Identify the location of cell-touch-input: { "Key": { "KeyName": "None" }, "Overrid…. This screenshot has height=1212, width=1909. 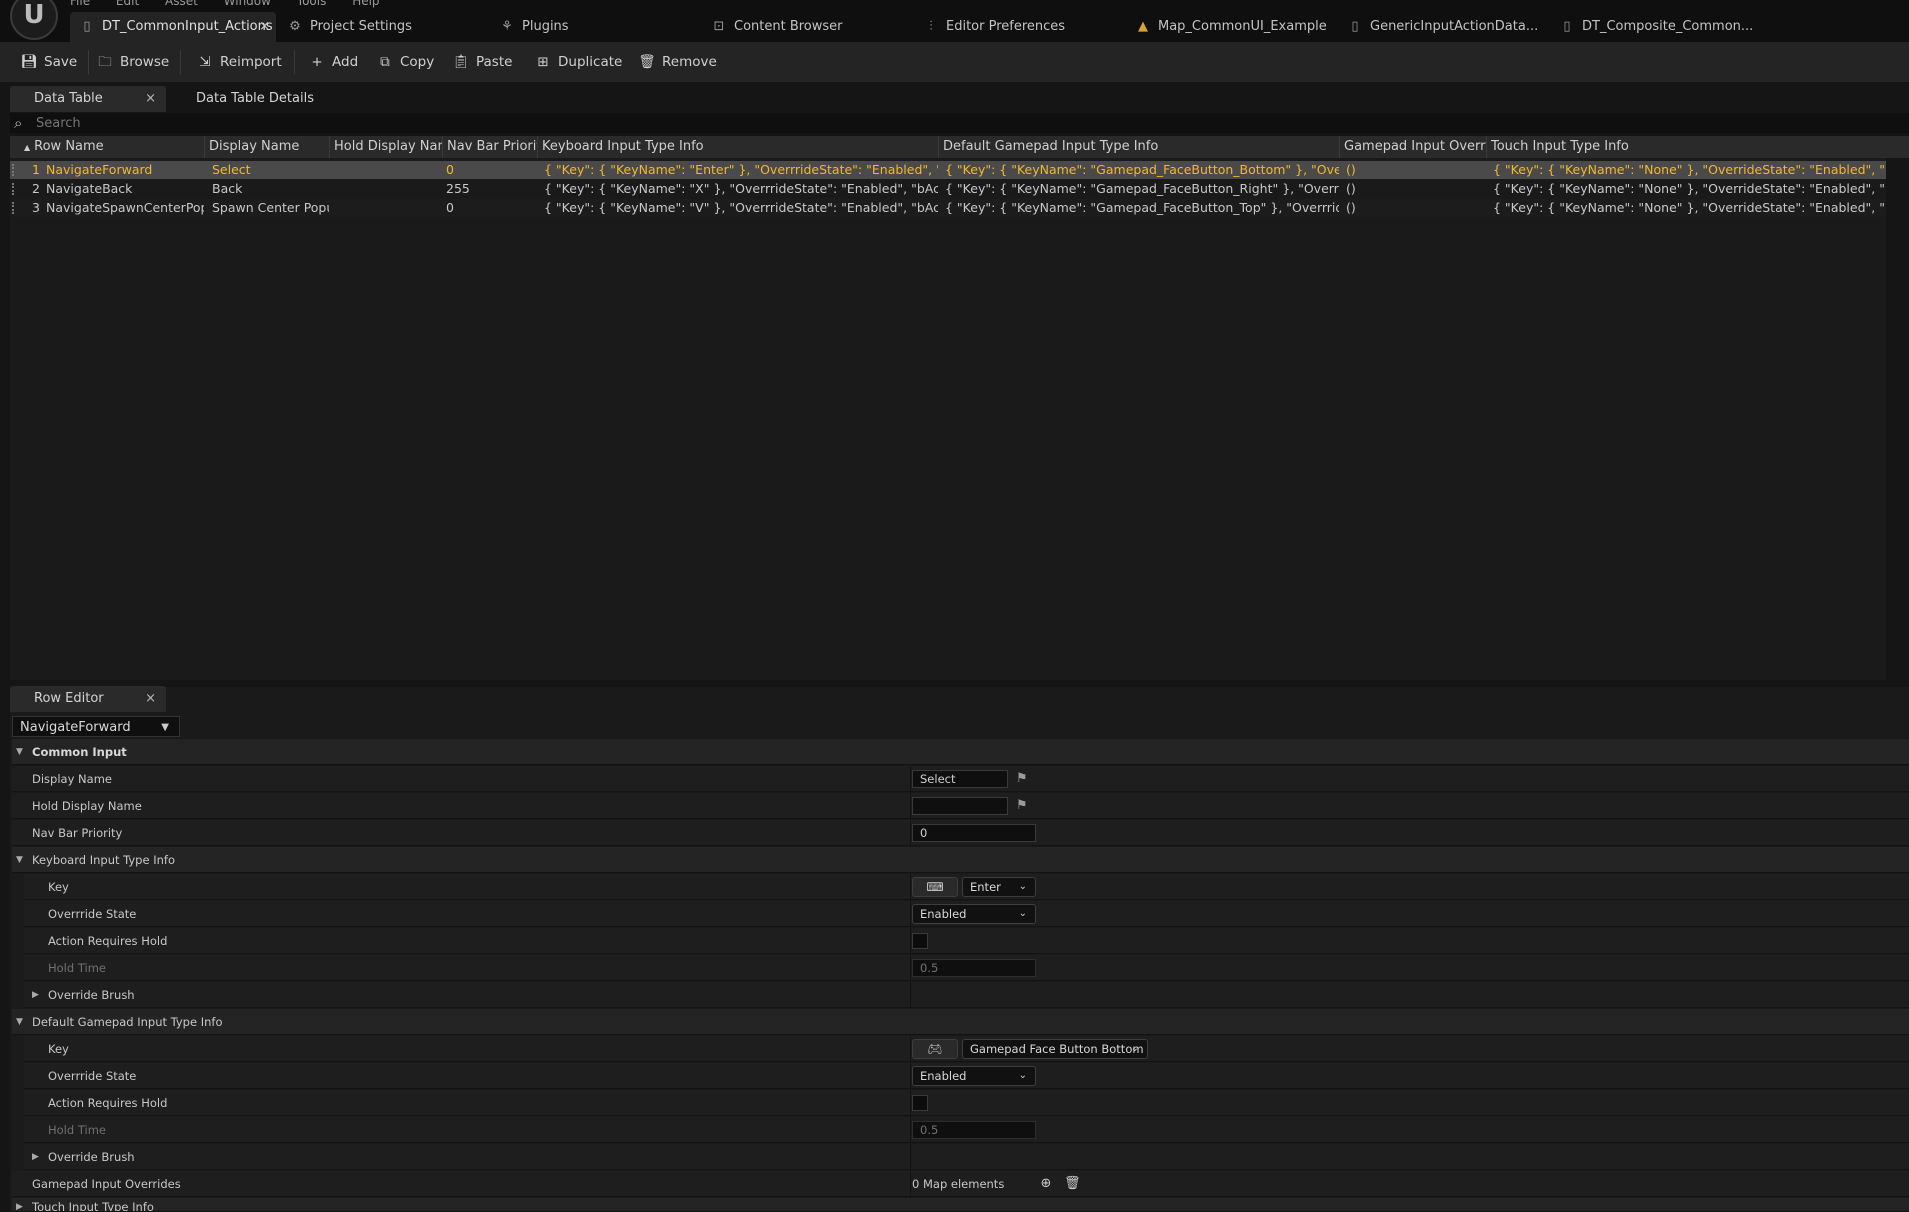
(1689, 207).